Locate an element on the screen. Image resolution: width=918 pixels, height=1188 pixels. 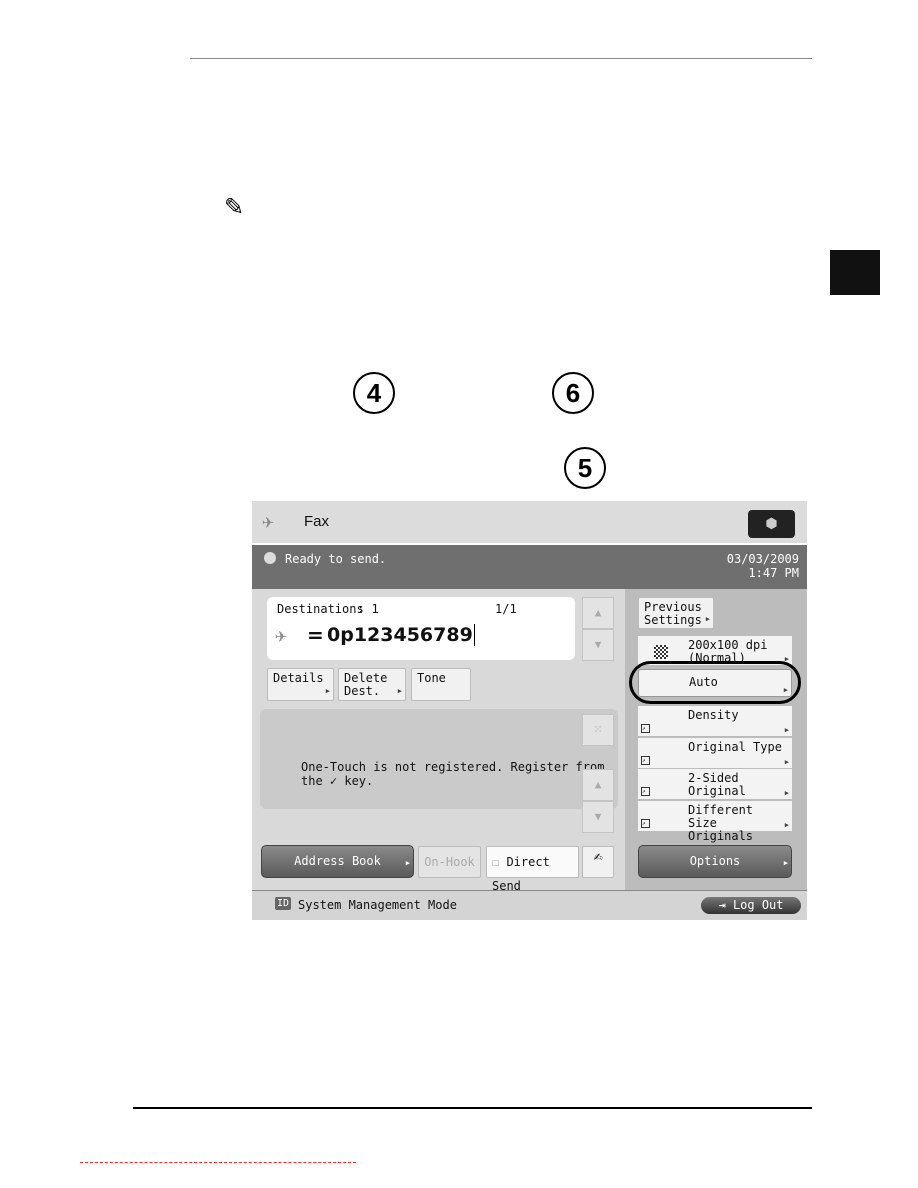
setting-density: Density ↗ ▶ is located at coordinates (715, 721).